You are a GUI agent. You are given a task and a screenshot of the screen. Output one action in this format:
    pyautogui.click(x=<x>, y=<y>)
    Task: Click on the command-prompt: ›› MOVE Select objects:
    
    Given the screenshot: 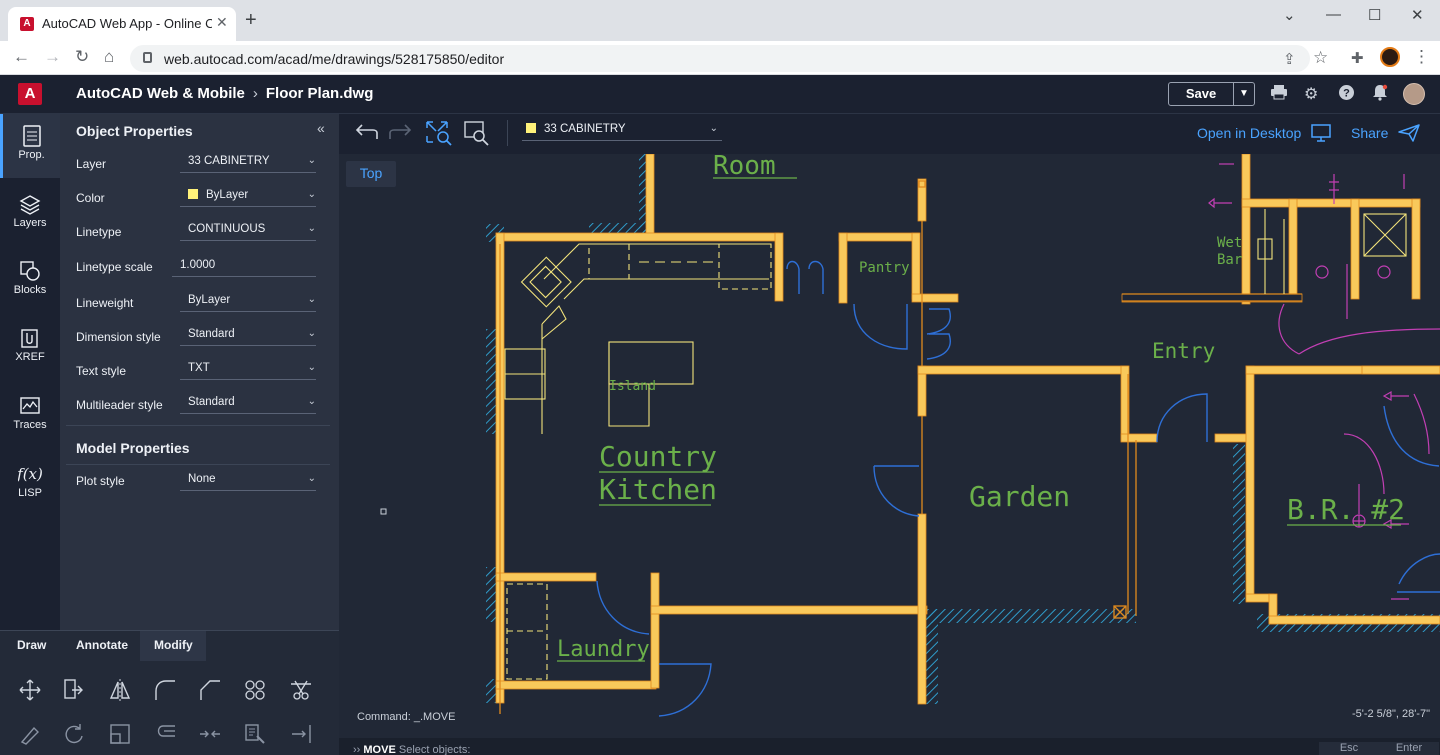 What is the action you would take?
    pyautogui.click(x=411, y=749)
    